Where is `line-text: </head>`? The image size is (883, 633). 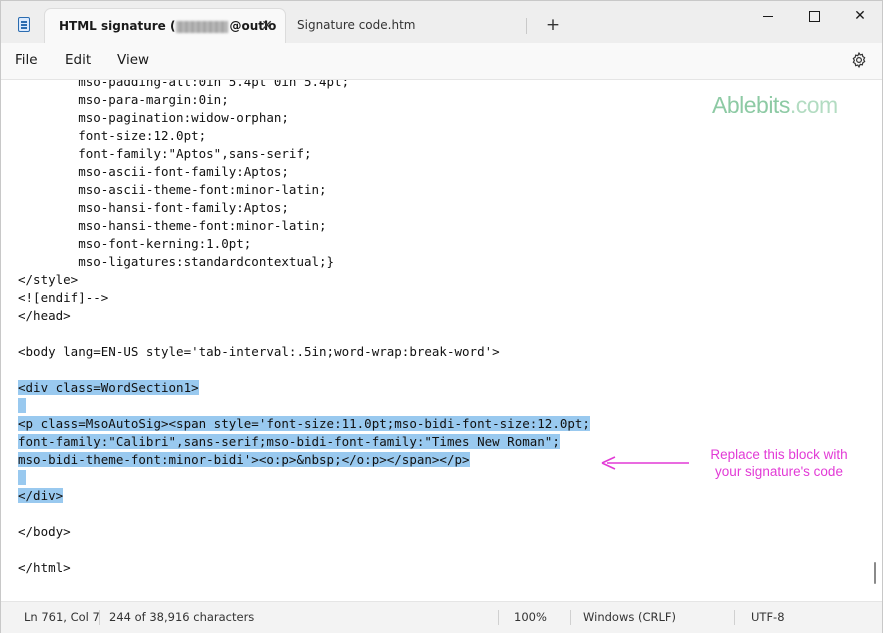 line-text: </head> is located at coordinates (44, 315).